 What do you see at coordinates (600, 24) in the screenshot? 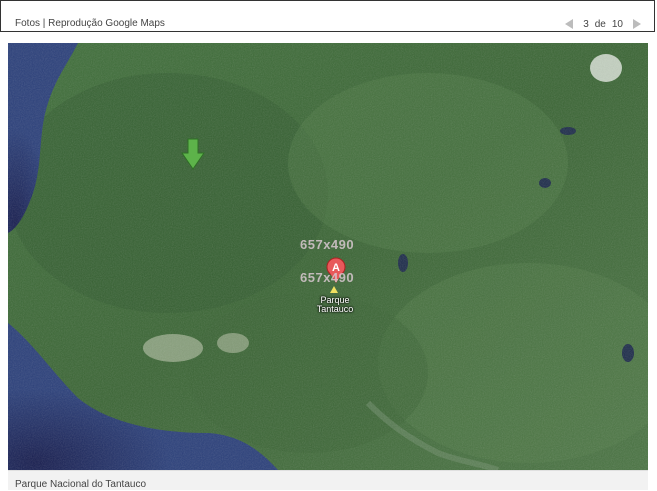
I see `page-separator: de` at bounding box center [600, 24].